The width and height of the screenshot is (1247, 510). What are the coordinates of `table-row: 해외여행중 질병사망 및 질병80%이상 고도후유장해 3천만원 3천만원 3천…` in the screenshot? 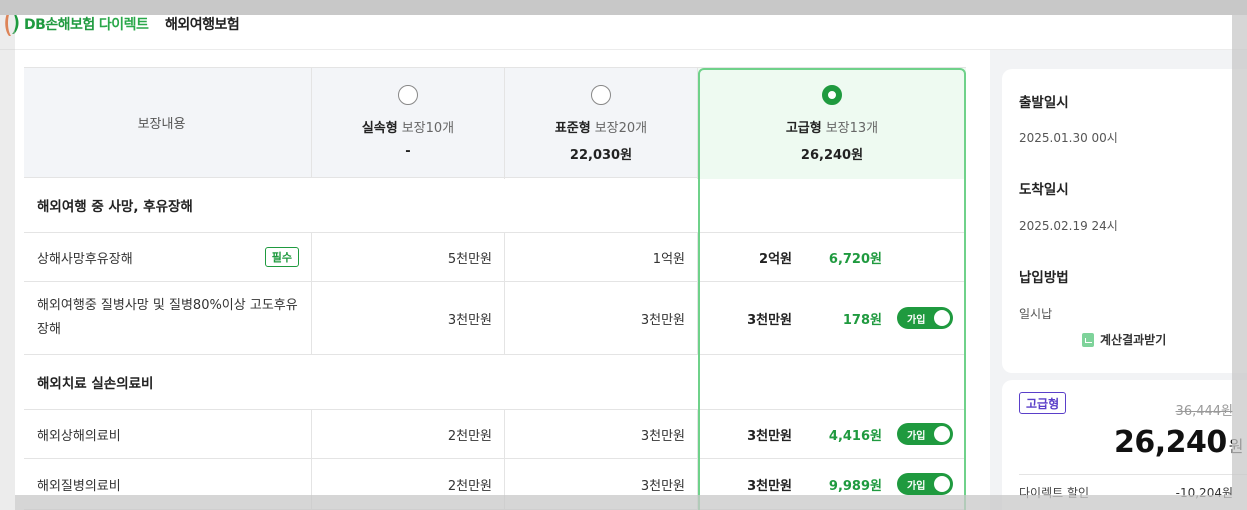 It's located at (495, 318).